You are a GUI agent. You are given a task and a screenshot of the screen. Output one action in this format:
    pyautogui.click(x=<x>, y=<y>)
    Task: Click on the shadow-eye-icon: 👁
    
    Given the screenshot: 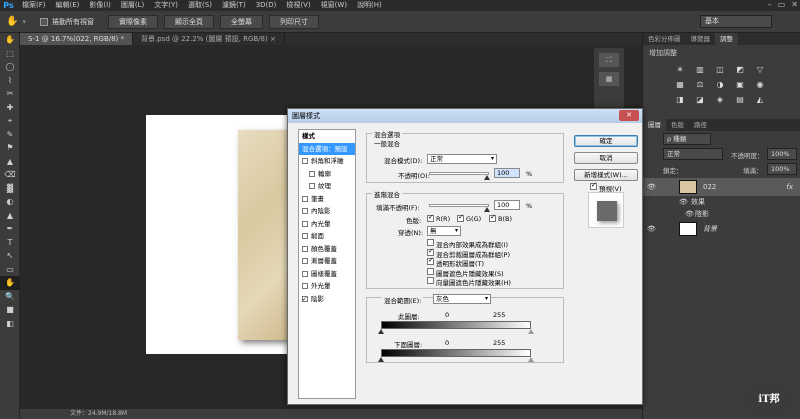 What is the action you would take?
    pyautogui.click(x=689, y=214)
    